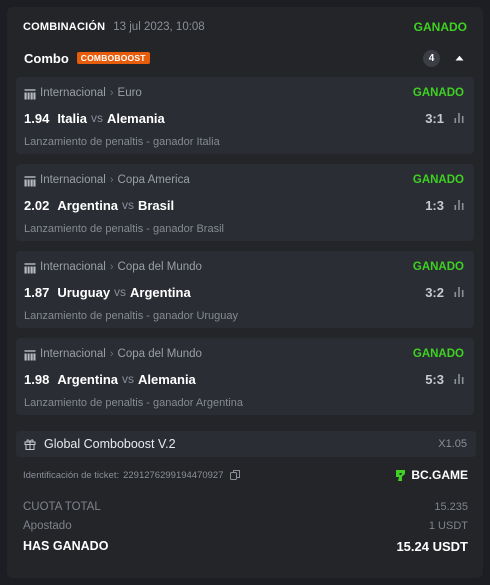 This screenshot has height=585, width=490. I want to click on bet-odds: 1.94, so click(37, 118).